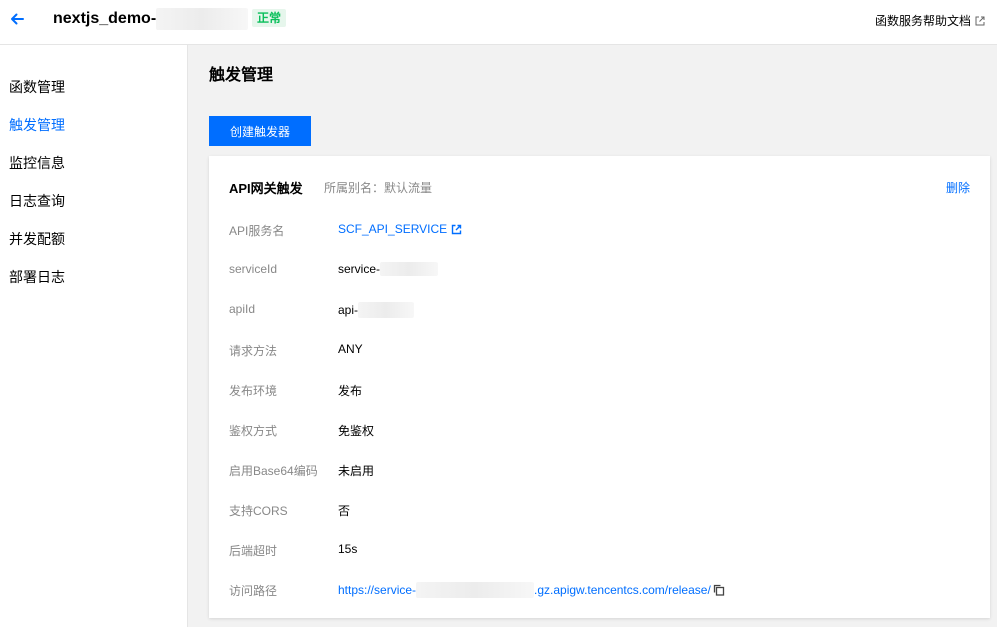  I want to click on api-id-value: api-, so click(376, 310).